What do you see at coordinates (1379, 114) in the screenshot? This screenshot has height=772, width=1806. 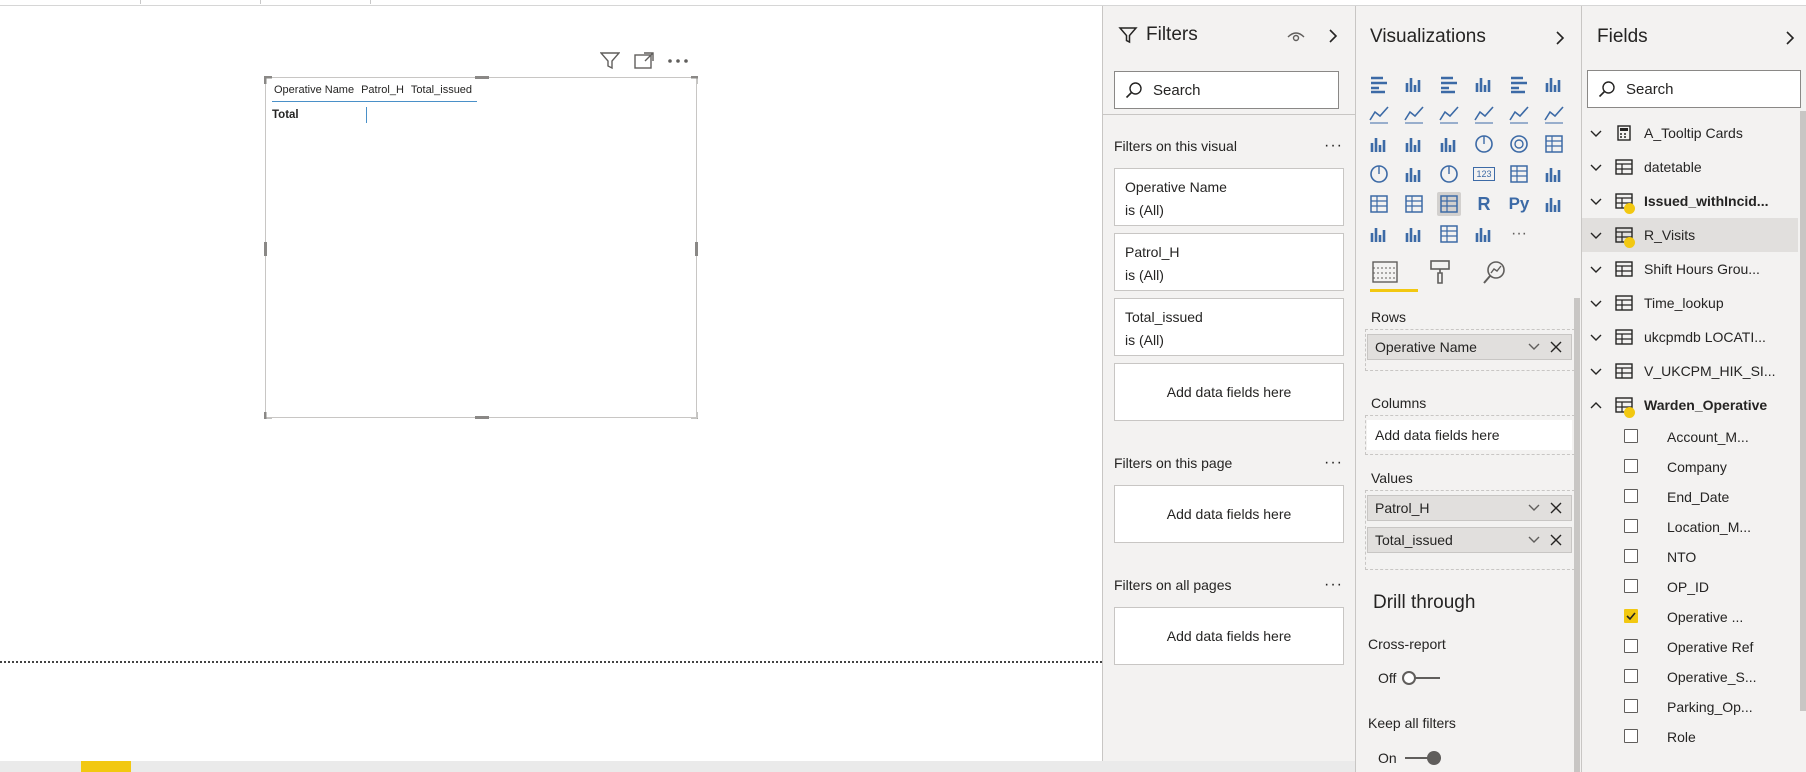 I see `line-chart-icon` at bounding box center [1379, 114].